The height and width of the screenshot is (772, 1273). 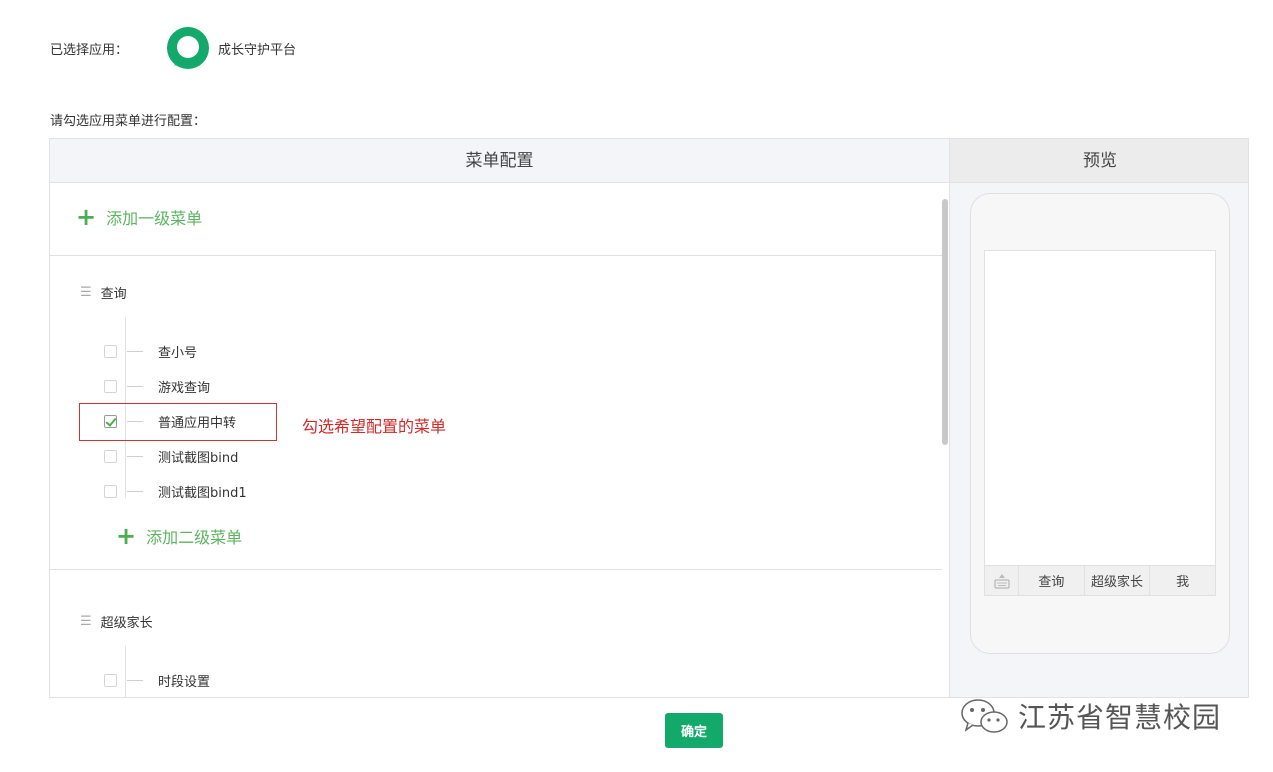 What do you see at coordinates (184, 388) in the screenshot?
I see `submenu-label: 游戏查询` at bounding box center [184, 388].